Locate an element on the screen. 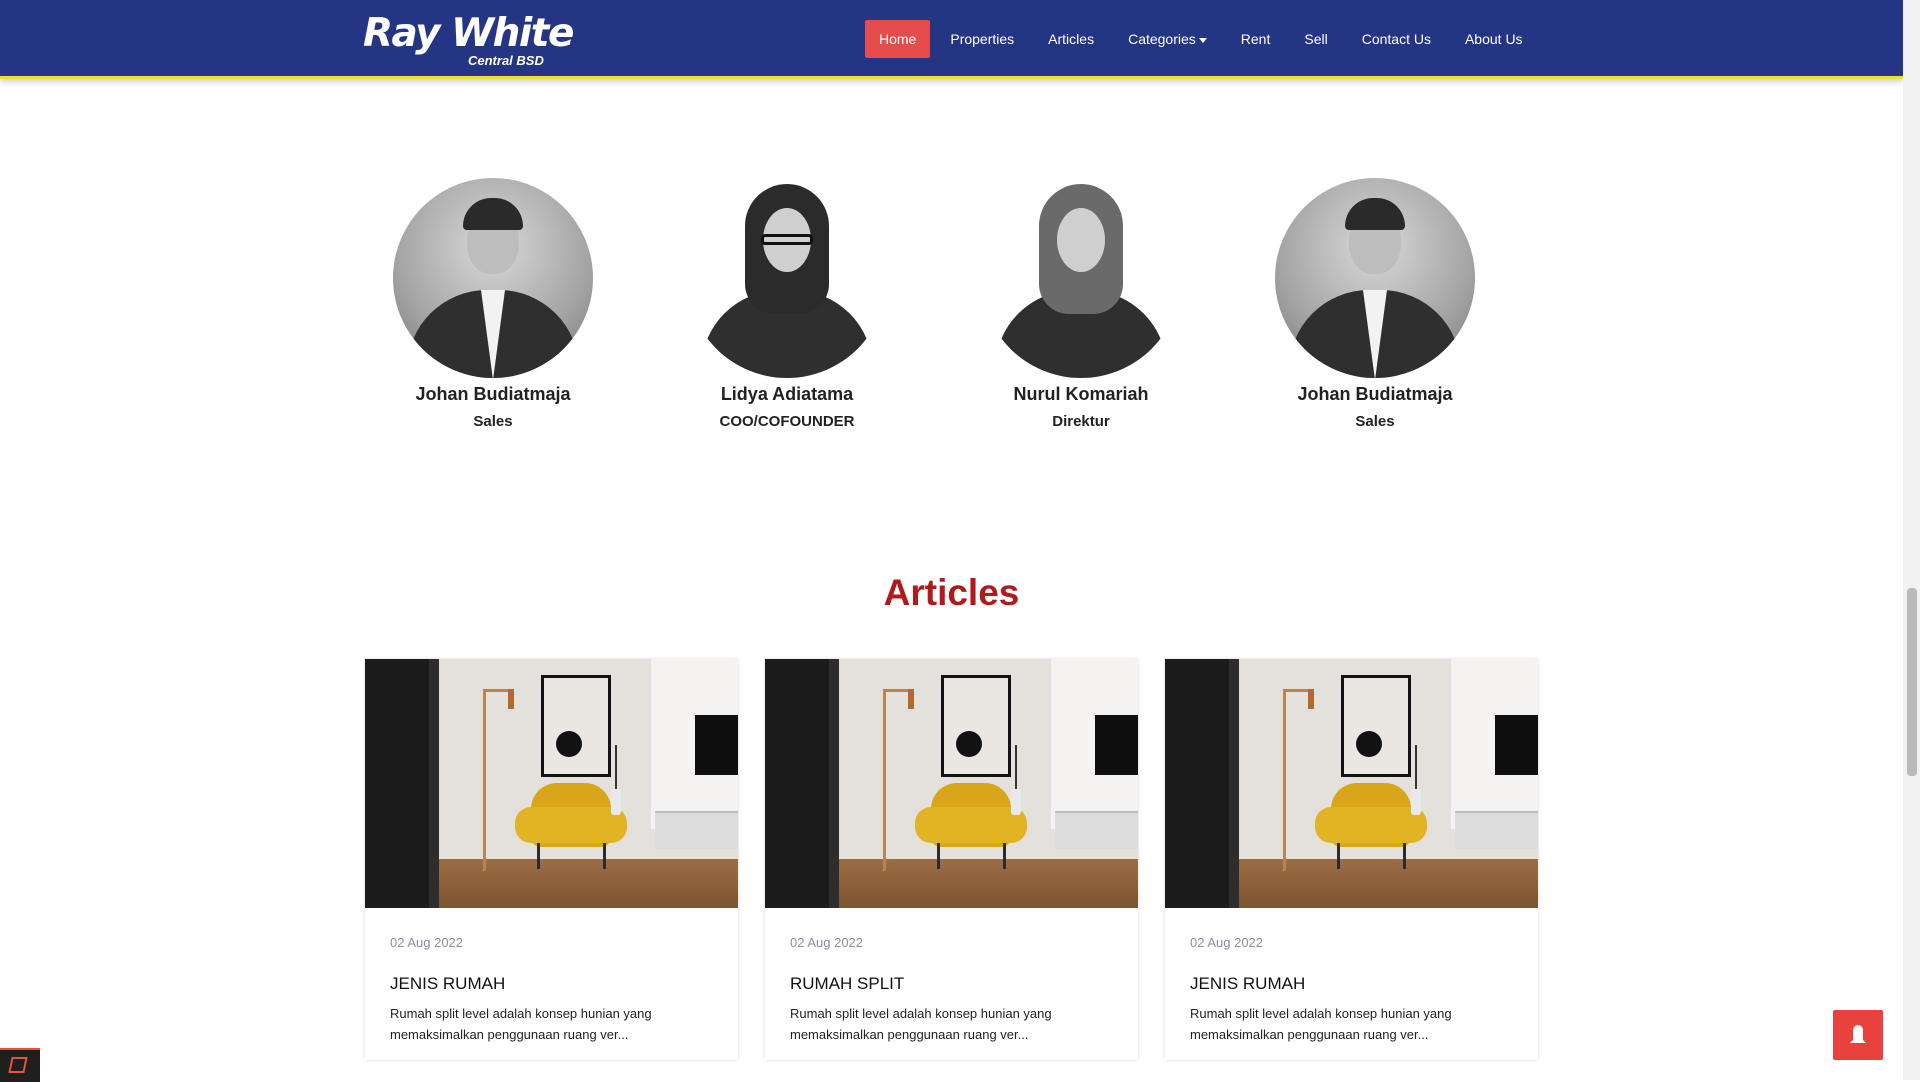 The height and width of the screenshot is (1082, 1920). member-role: Direktur is located at coordinates (1081, 421).